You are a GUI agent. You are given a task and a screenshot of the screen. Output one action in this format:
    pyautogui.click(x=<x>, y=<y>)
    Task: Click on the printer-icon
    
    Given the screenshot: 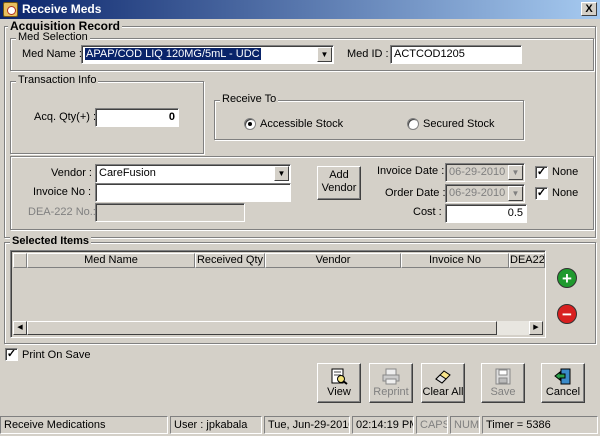 What is the action you would take?
    pyautogui.click(x=391, y=376)
    